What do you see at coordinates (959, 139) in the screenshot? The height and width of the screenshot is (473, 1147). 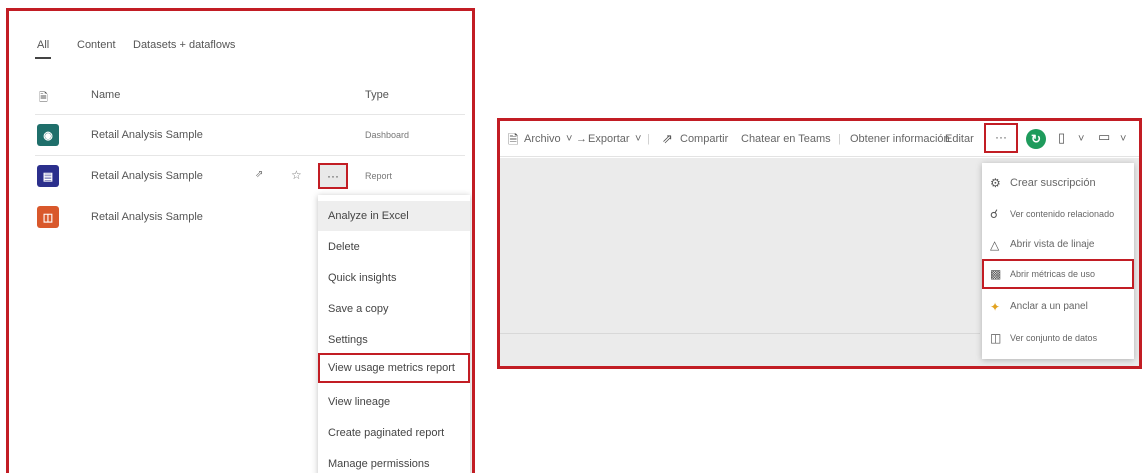 I see `edit-button: Editar` at bounding box center [959, 139].